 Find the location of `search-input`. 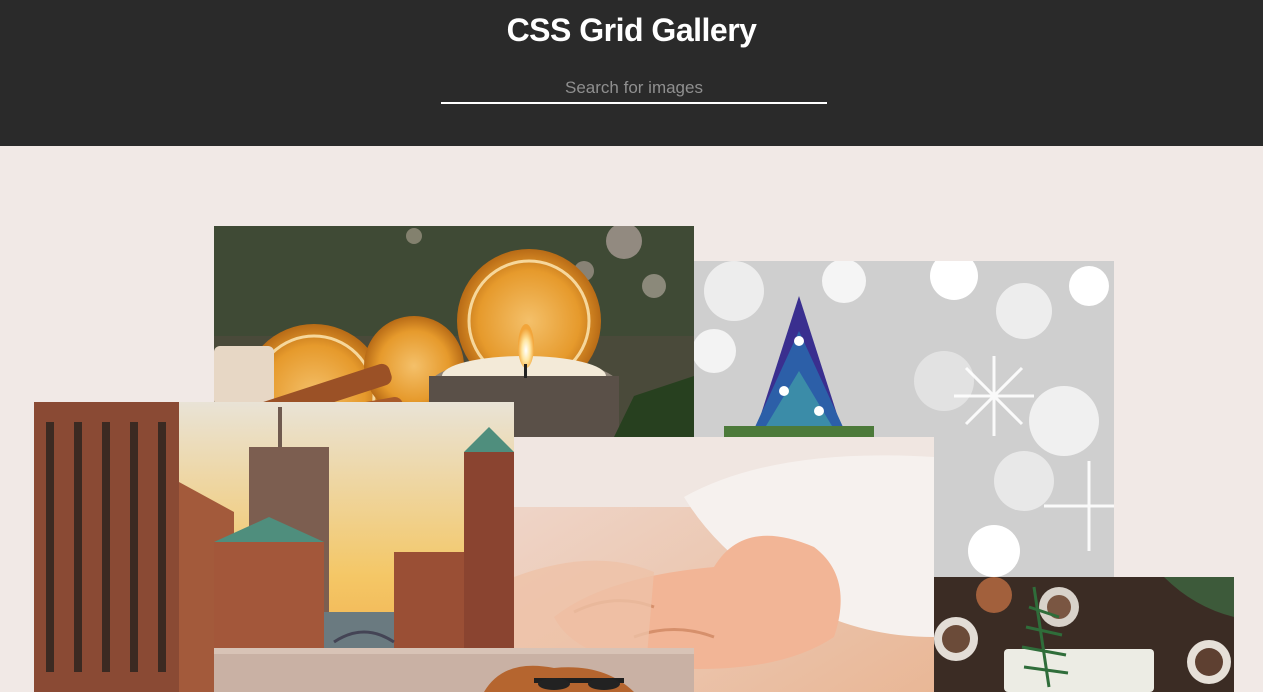

search-input is located at coordinates (634, 89).